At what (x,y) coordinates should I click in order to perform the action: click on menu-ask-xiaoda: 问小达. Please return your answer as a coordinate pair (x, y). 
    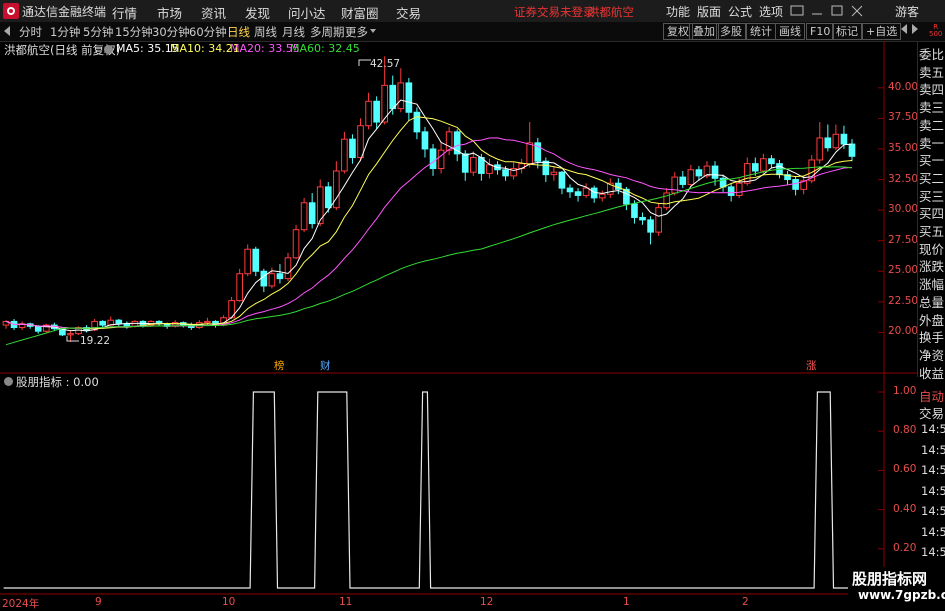
    Looking at the image, I should click on (307, 12).